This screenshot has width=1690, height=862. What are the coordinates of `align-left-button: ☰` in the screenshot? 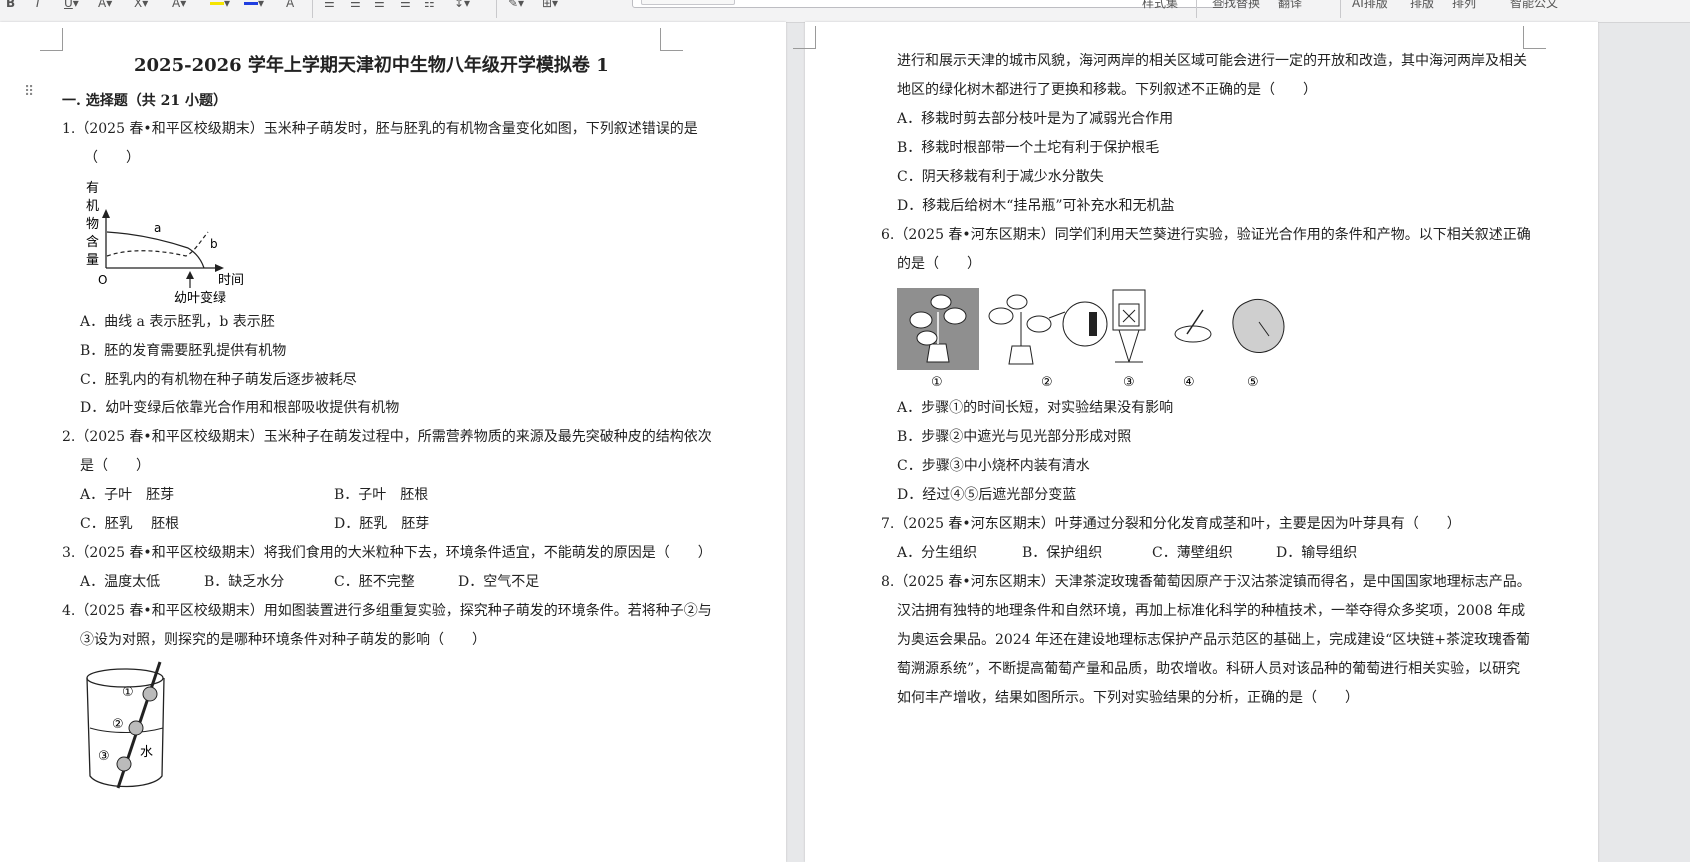 It's located at (329, 5).